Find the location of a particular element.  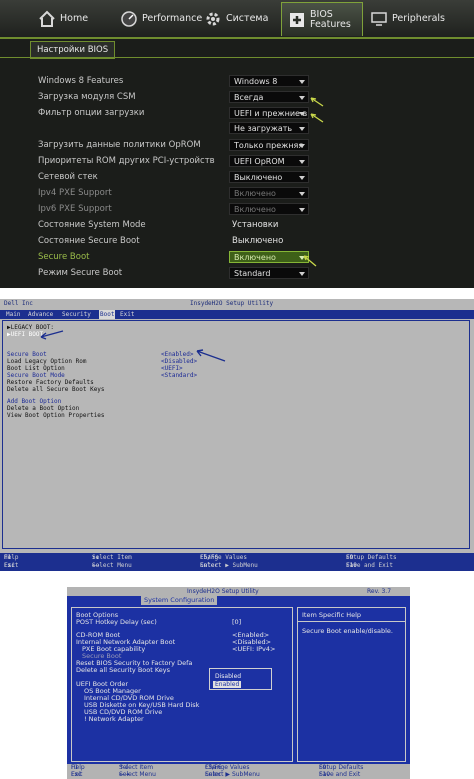

dropdown-pci-rom: UEFI OpROM is located at coordinates (269, 161).